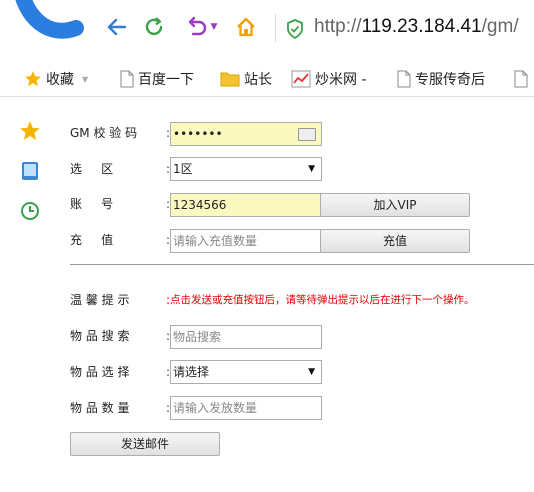 This screenshot has width=534, height=492. I want to click on region-value: 1区, so click(183, 169).